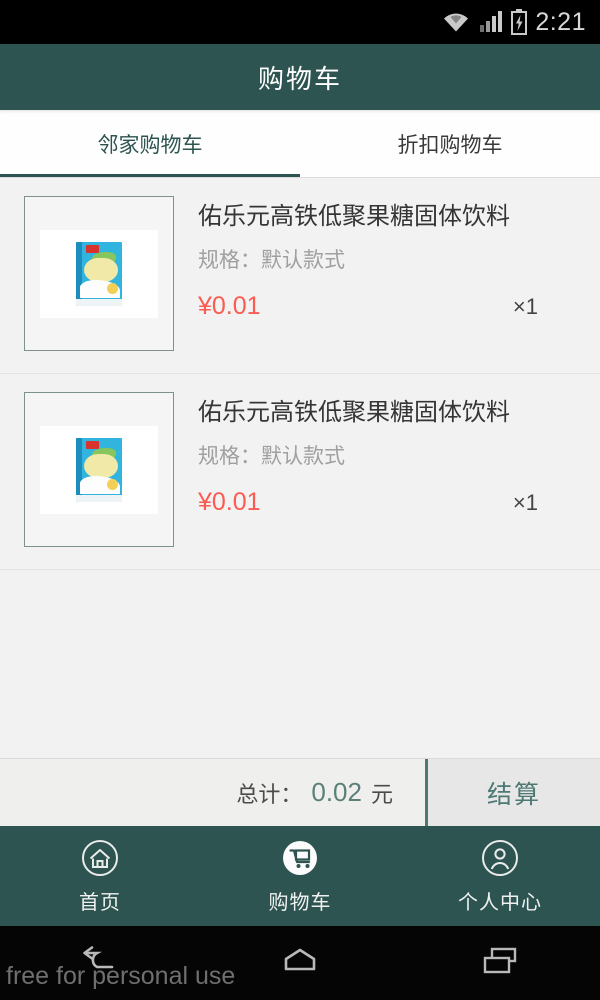 The height and width of the screenshot is (1000, 600). Describe the element at coordinates (336, 792) in the screenshot. I see `total-value: 0.02` at that location.